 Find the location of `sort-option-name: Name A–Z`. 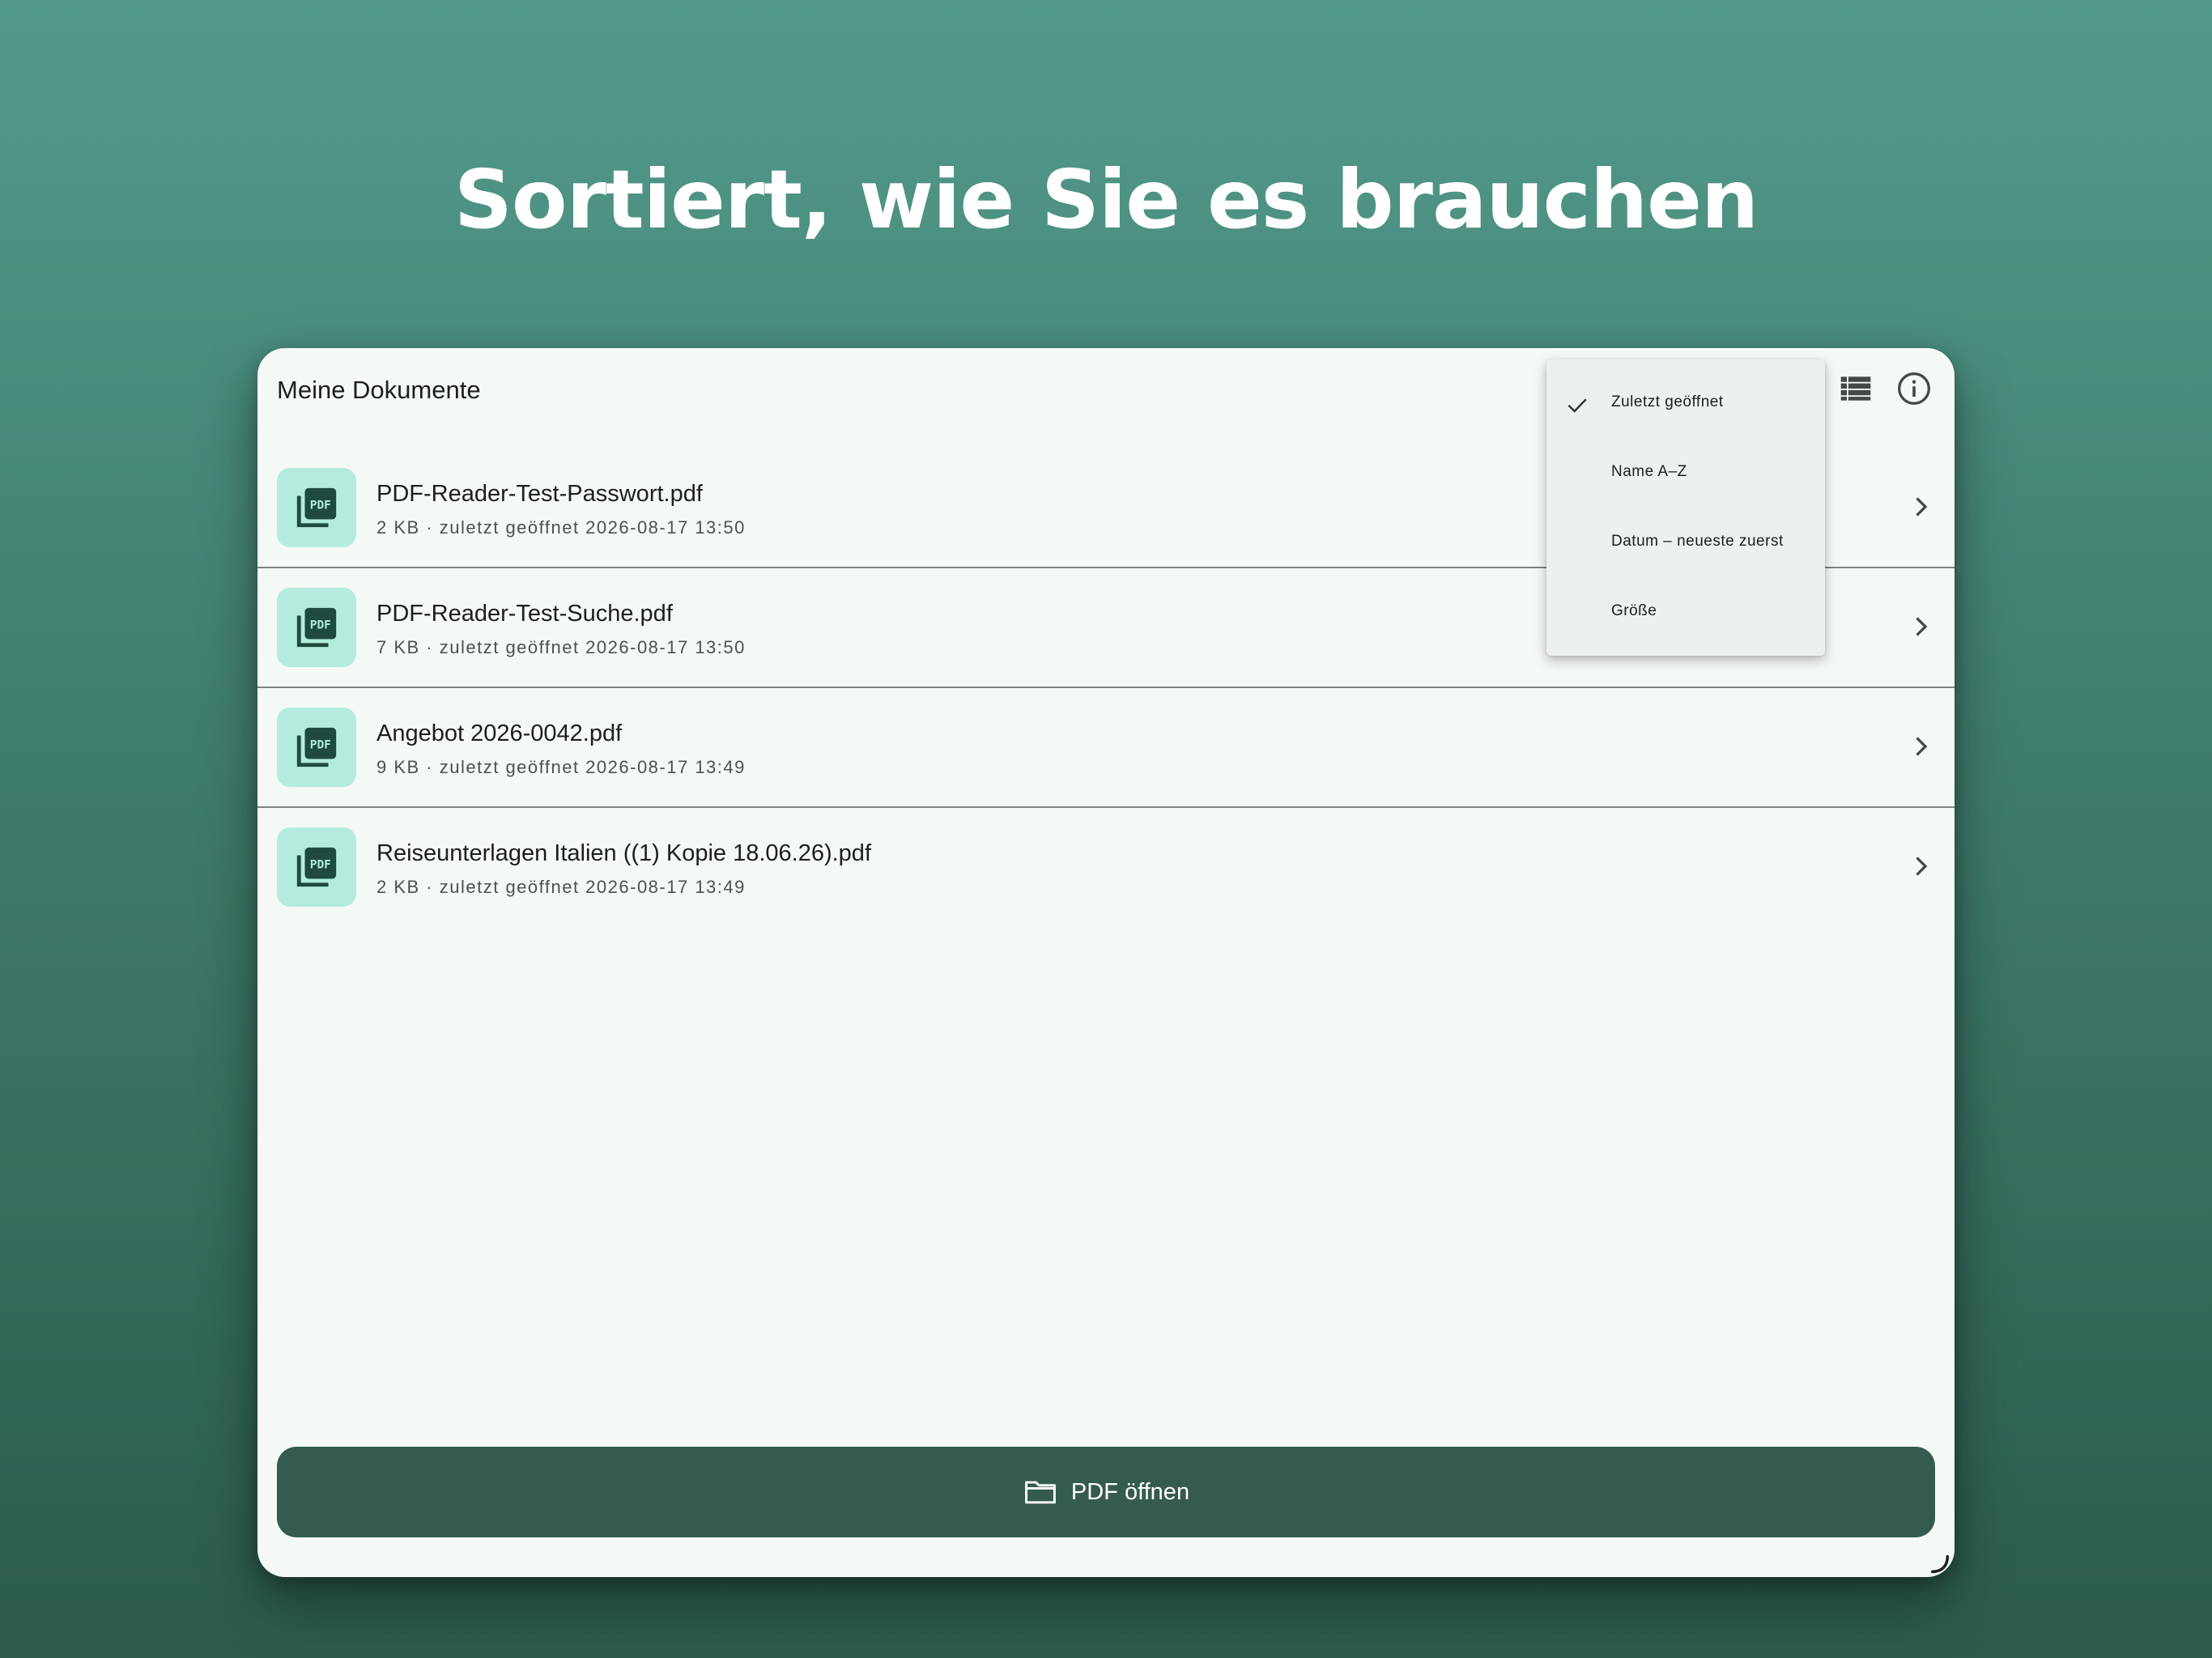

sort-option-name: Name A–Z is located at coordinates (1686, 473).